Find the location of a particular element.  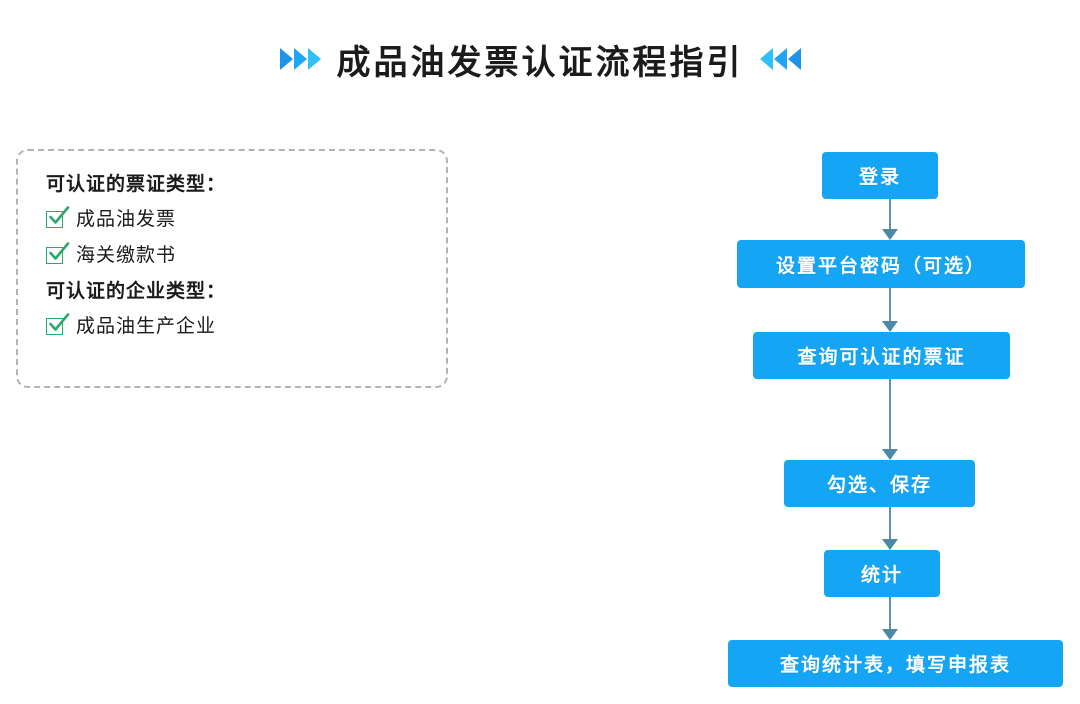

flow-step-login: 登录 is located at coordinates (880, 175).